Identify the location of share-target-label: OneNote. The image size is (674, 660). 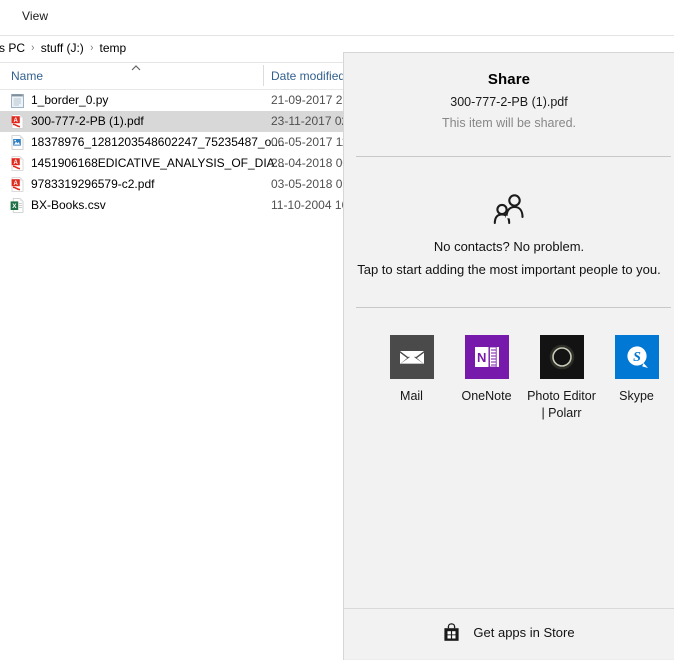
(486, 396).